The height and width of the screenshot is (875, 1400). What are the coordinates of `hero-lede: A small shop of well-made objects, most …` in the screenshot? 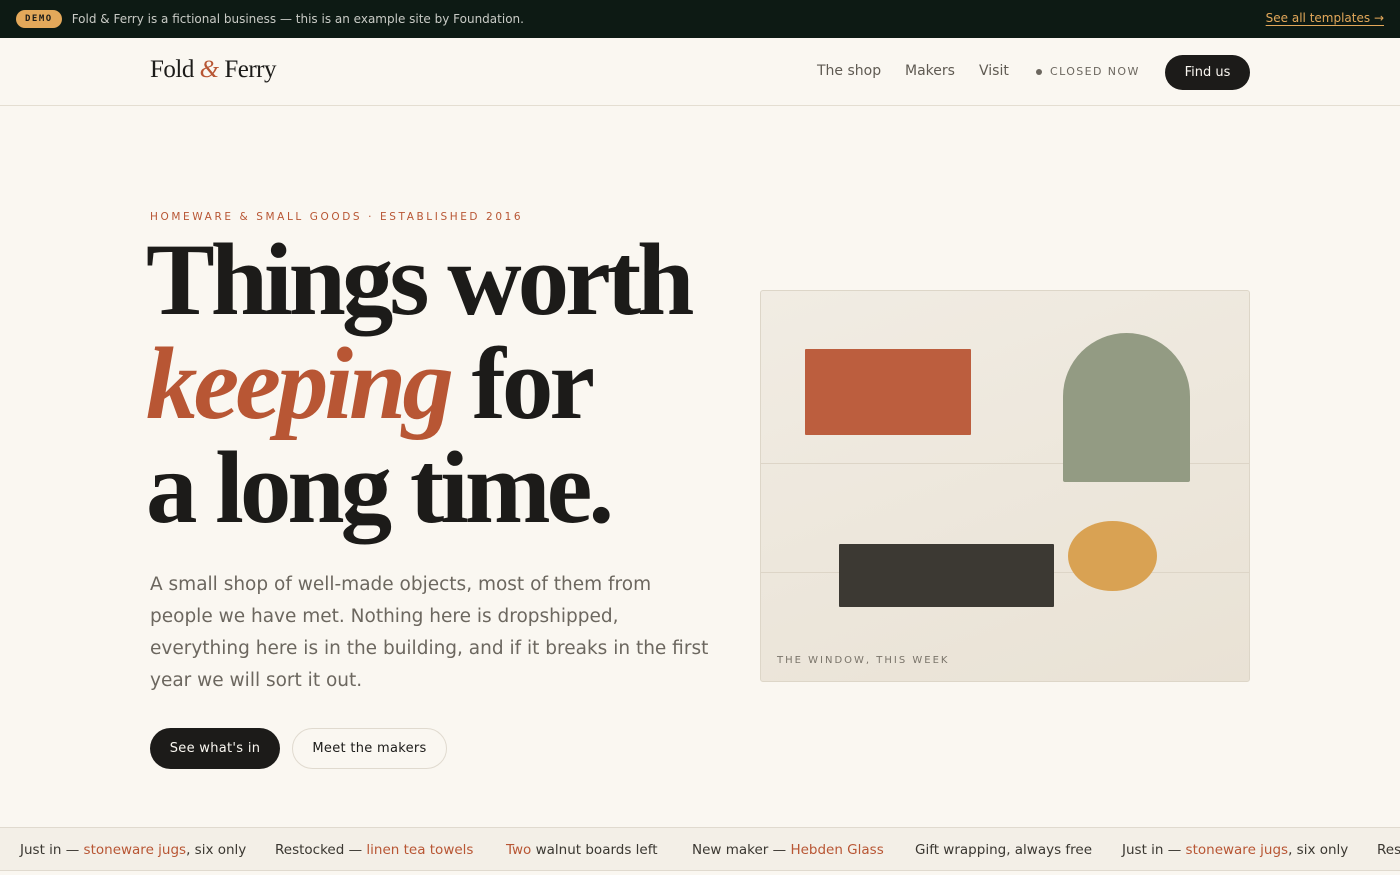 It's located at (429, 632).